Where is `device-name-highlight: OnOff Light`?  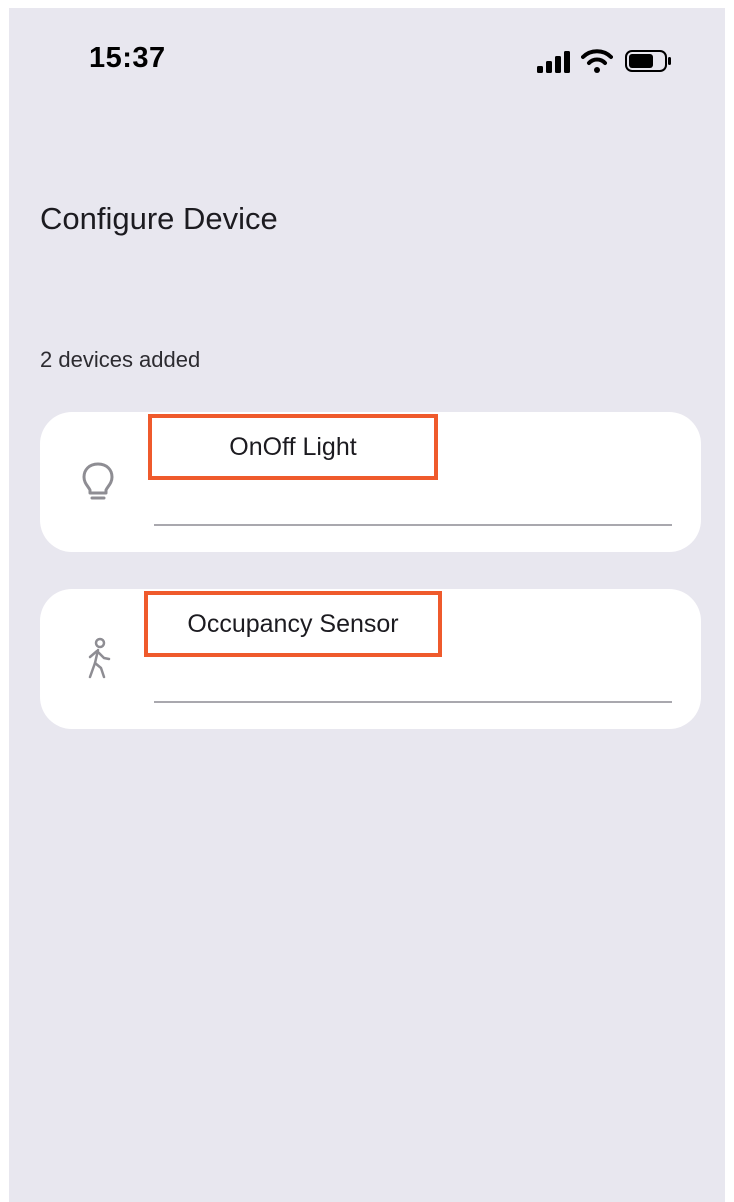 device-name-highlight: OnOff Light is located at coordinates (293, 447).